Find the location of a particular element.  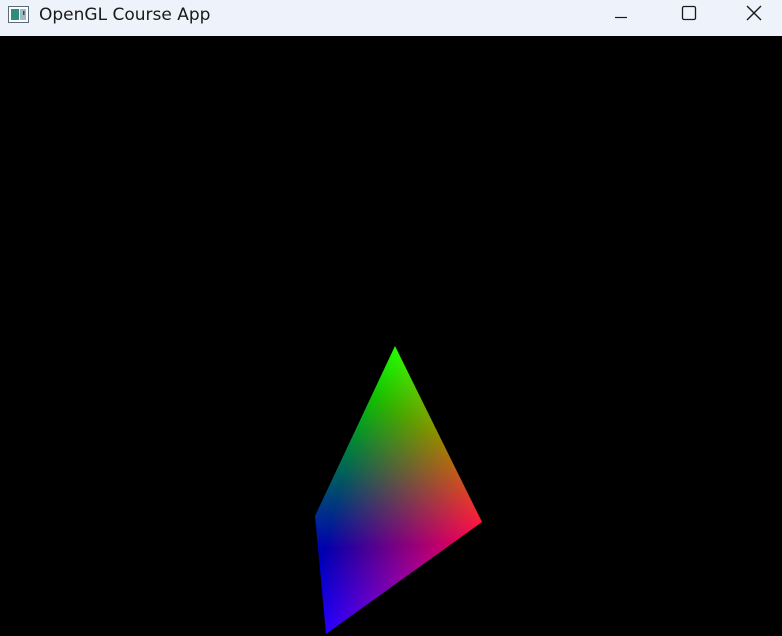

render-canvas is located at coordinates (398, 490).